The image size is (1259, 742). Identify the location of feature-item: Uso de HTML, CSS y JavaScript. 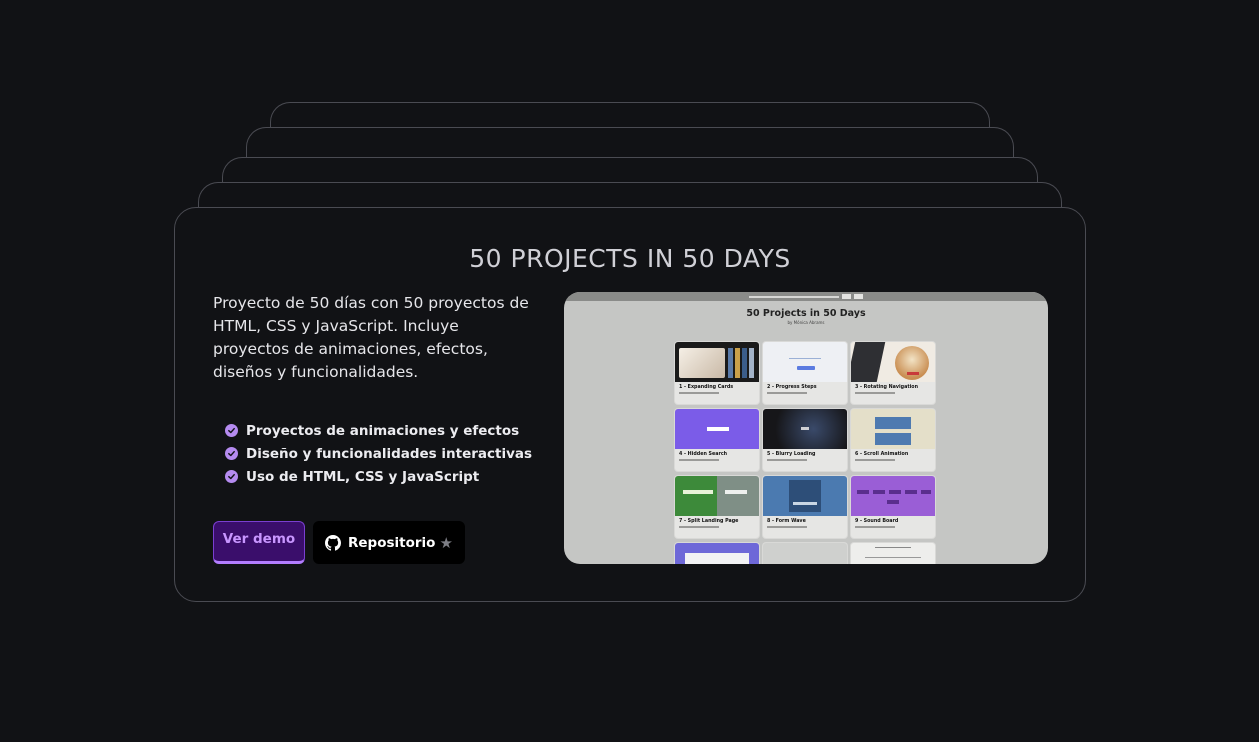
(378, 476).